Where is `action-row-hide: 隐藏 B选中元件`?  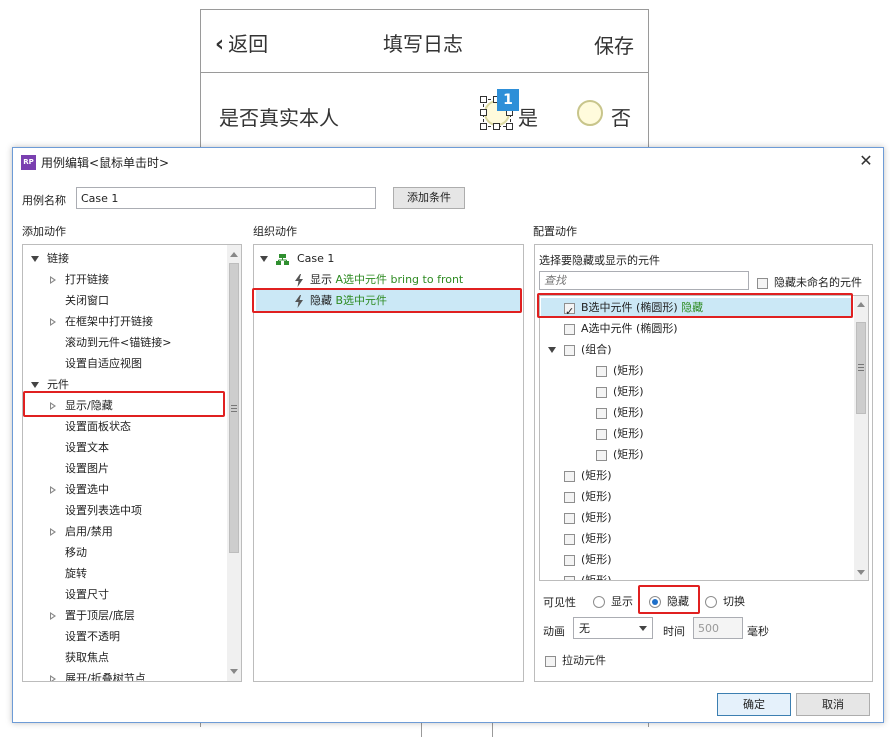 action-row-hide: 隐藏 B选中元件 is located at coordinates (340, 300).